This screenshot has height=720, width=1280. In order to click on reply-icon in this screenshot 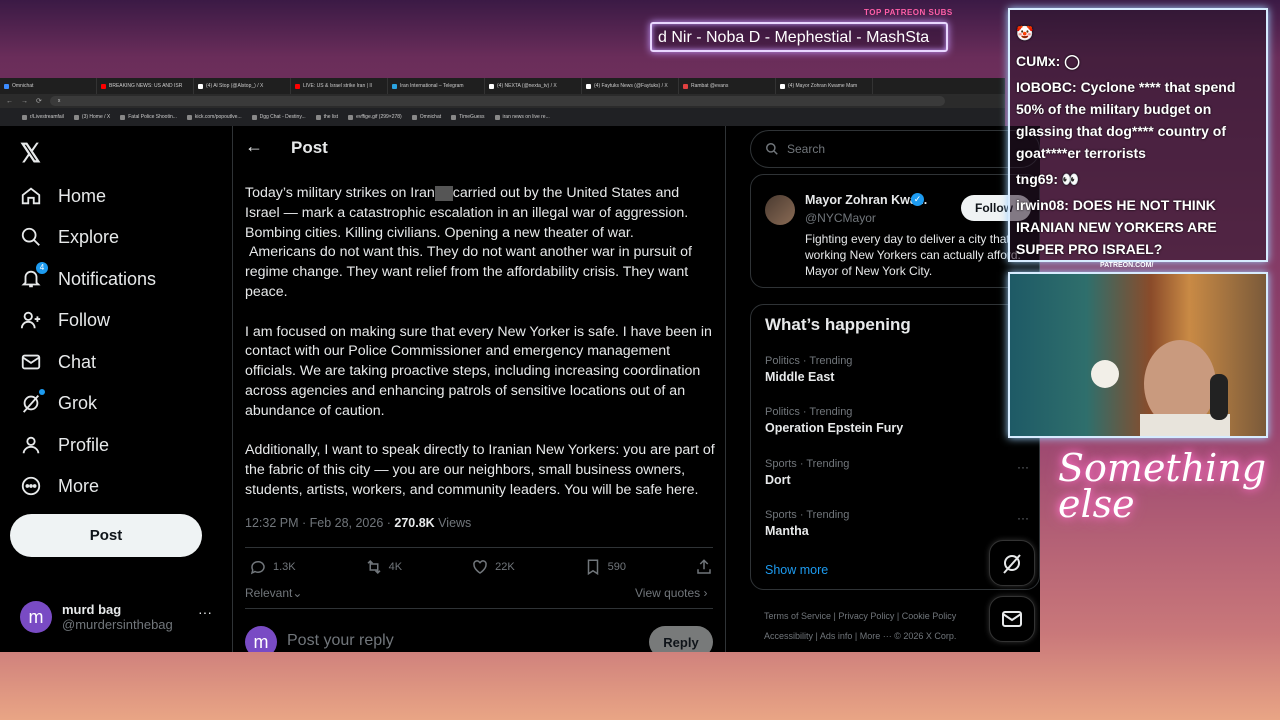, I will do `click(257, 567)`.